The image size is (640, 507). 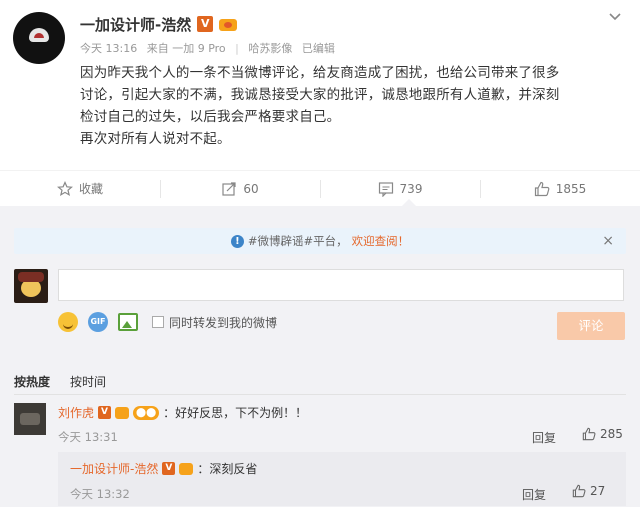 I want to click on reply-line: 一加设计师-浩然 V ：深刻反省, so click(x=163, y=468).